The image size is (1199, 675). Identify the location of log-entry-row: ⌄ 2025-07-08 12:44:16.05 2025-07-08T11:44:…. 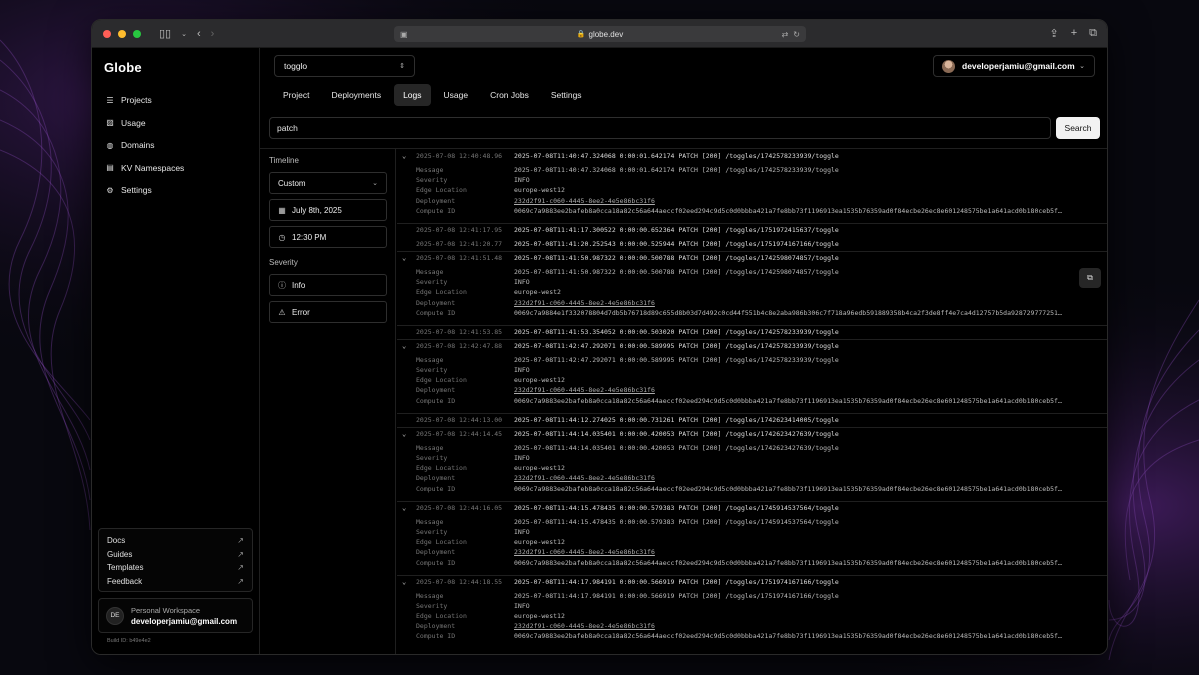
(752, 507).